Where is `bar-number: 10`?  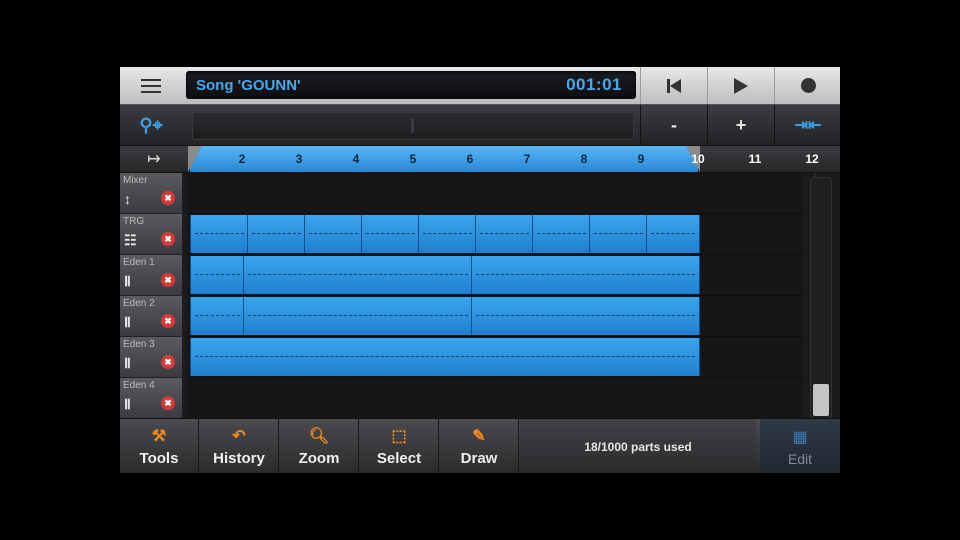 bar-number: 10 is located at coordinates (698, 159).